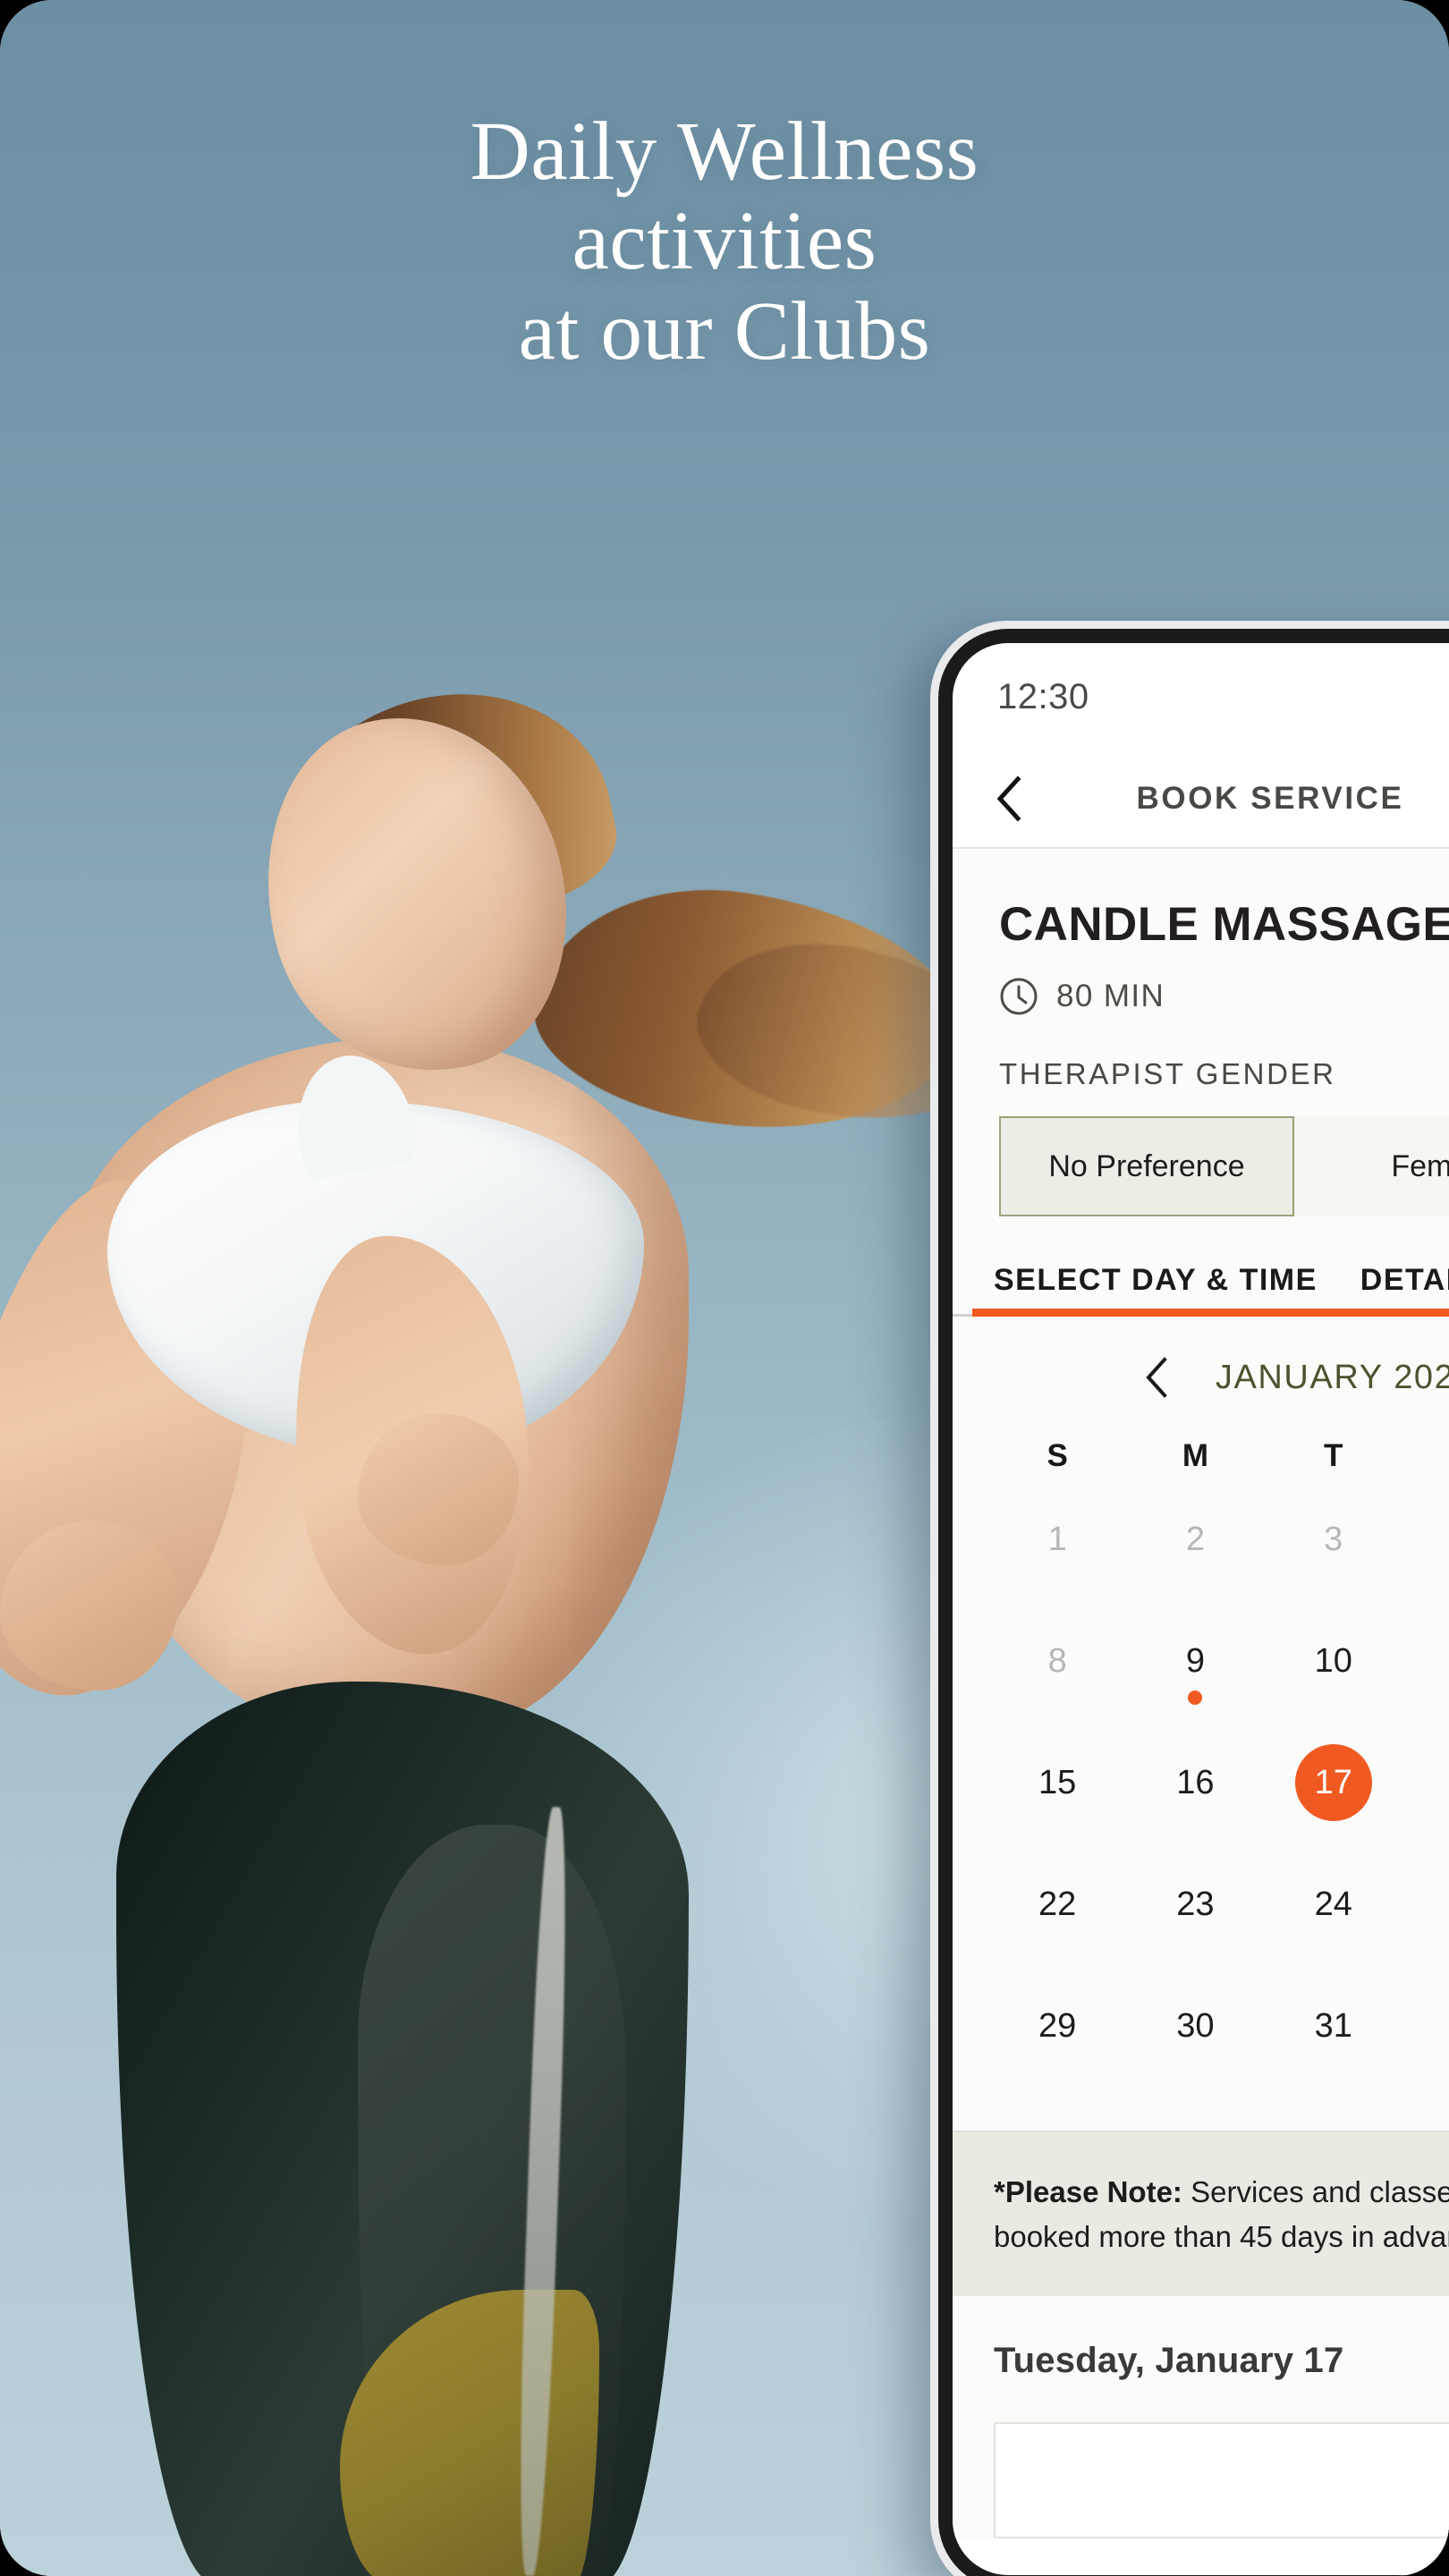 Image resolution: width=1449 pixels, height=2576 pixels. I want to click on calendar-day-number: 25, so click(1441, 1904).